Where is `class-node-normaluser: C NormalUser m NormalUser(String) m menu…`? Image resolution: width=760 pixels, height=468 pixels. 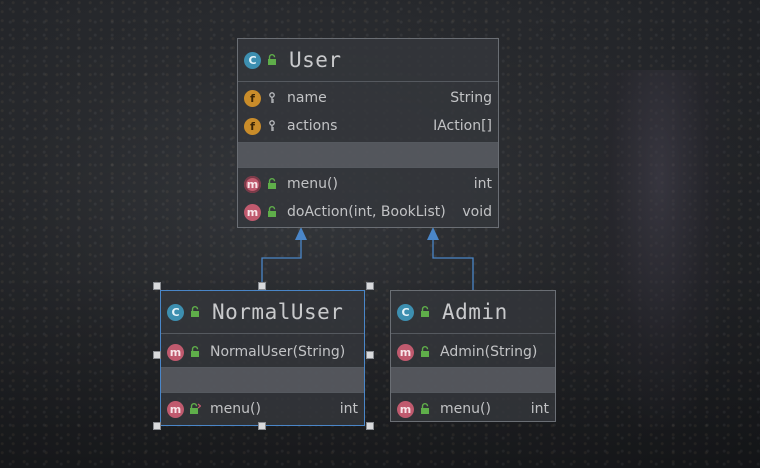 class-node-normaluser: C NormalUser m NormalUser(String) m menu… is located at coordinates (262, 358).